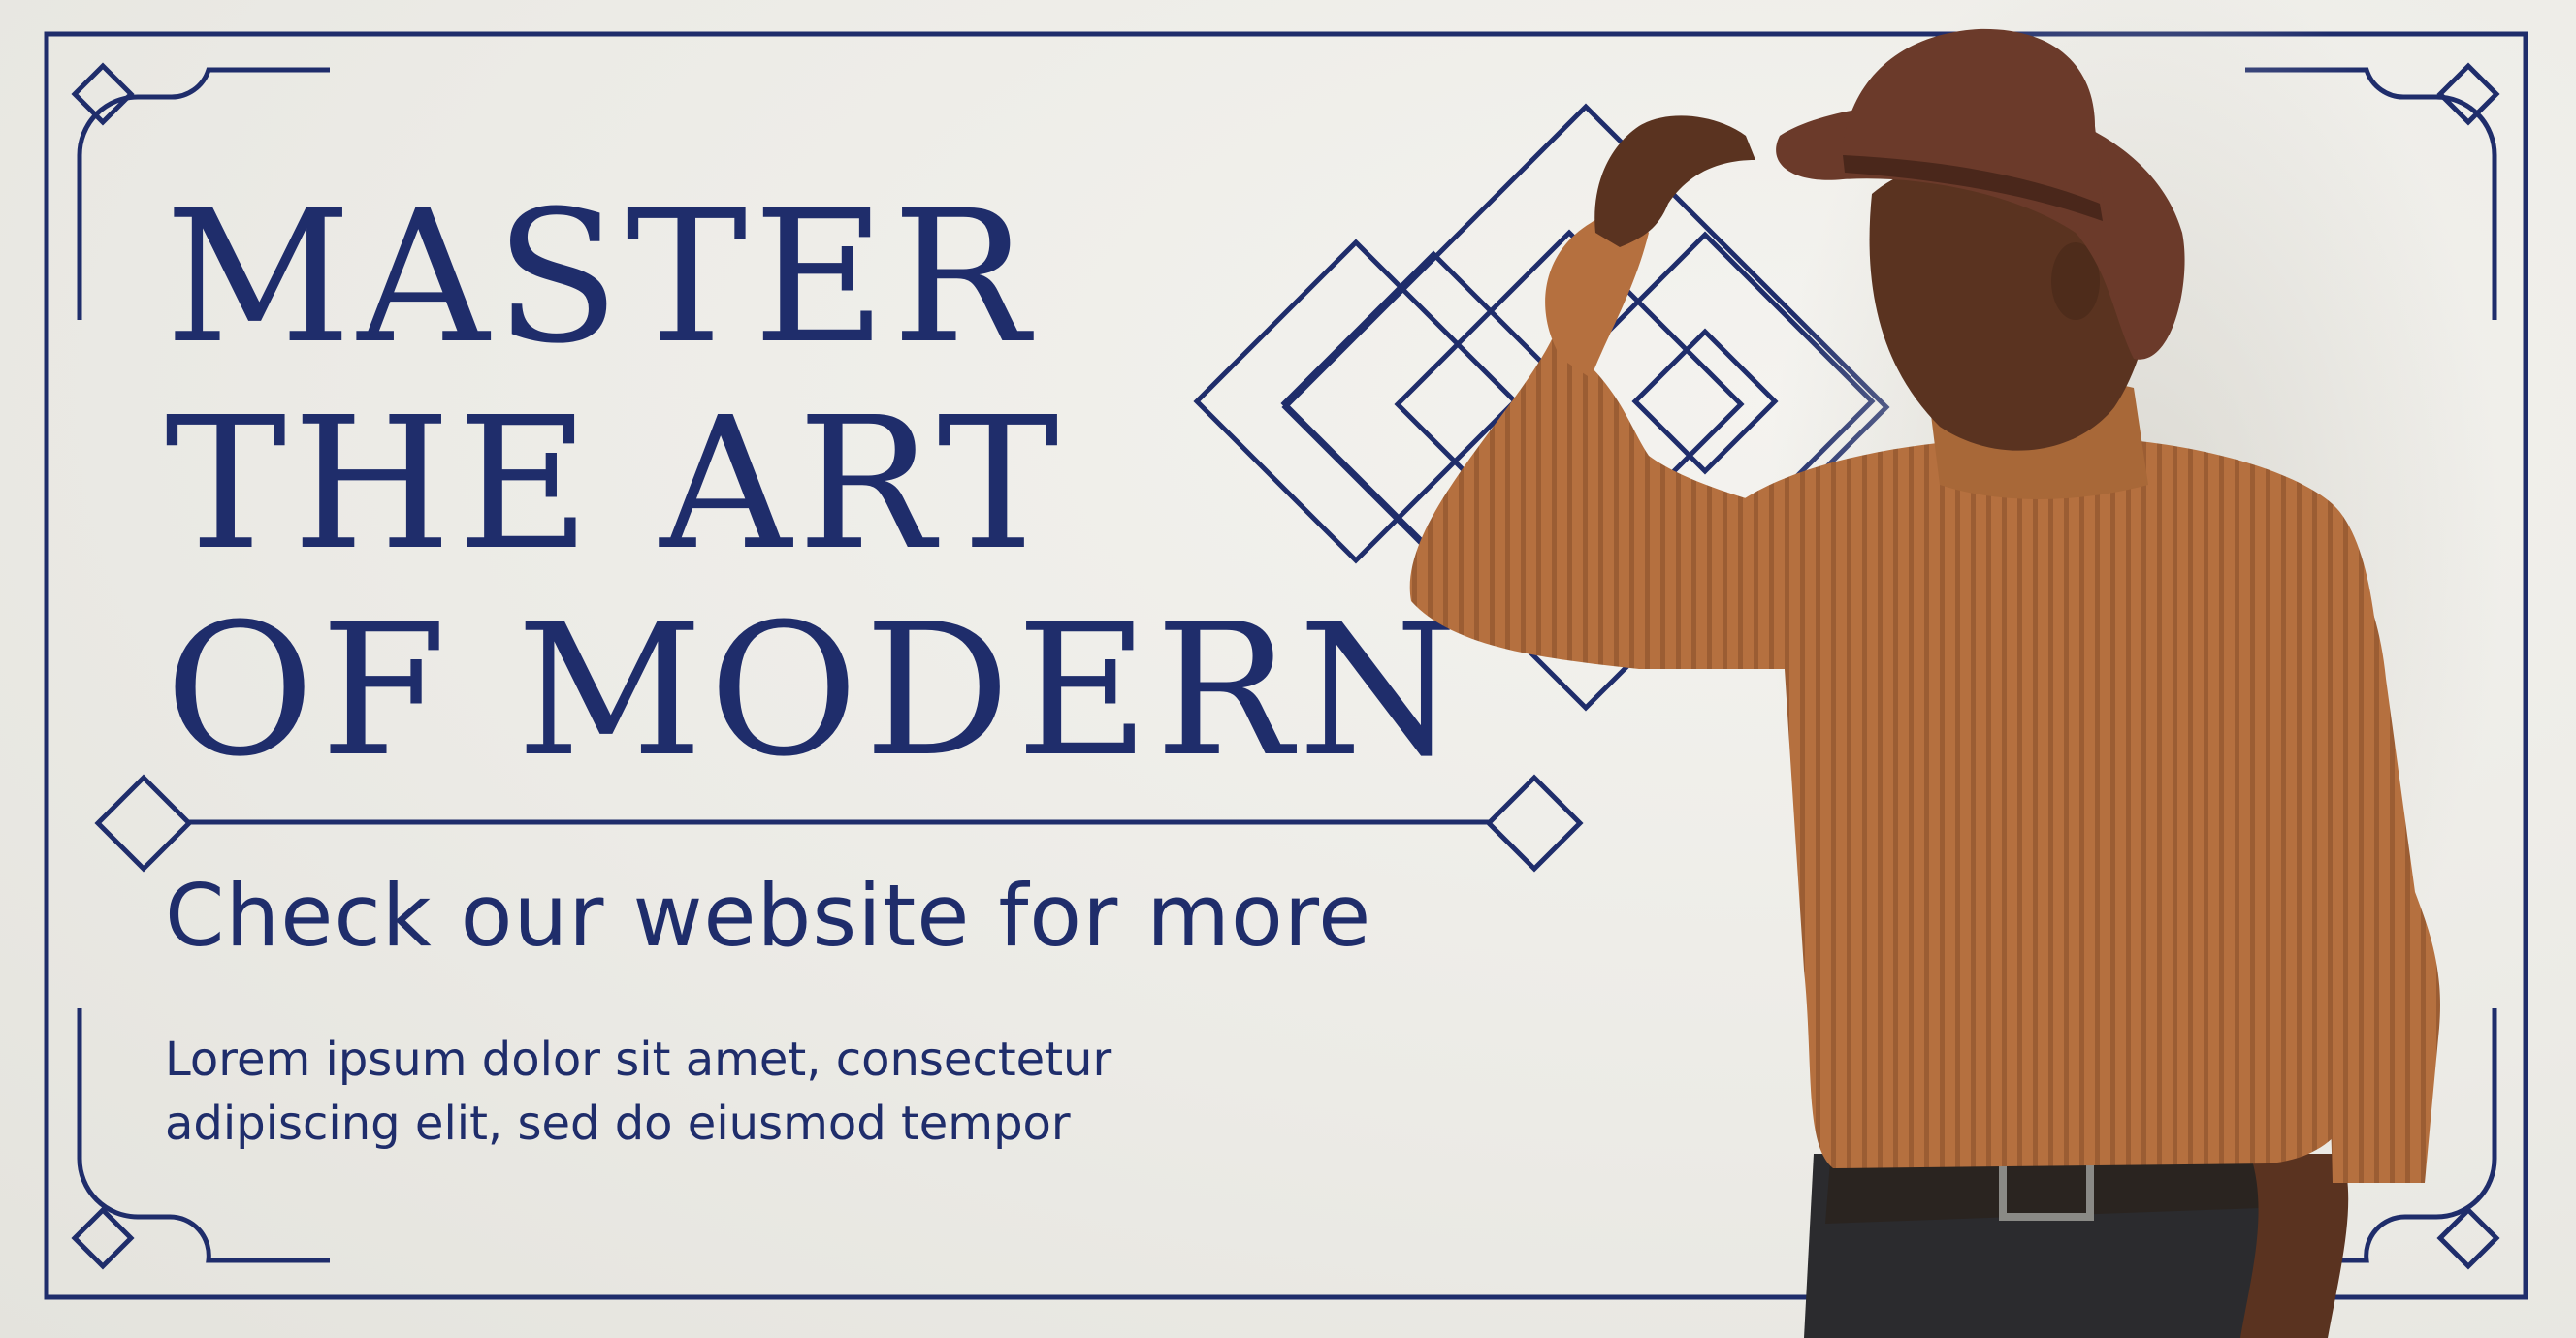  I want to click on headline-line-2: THE ART, so click(615, 484).